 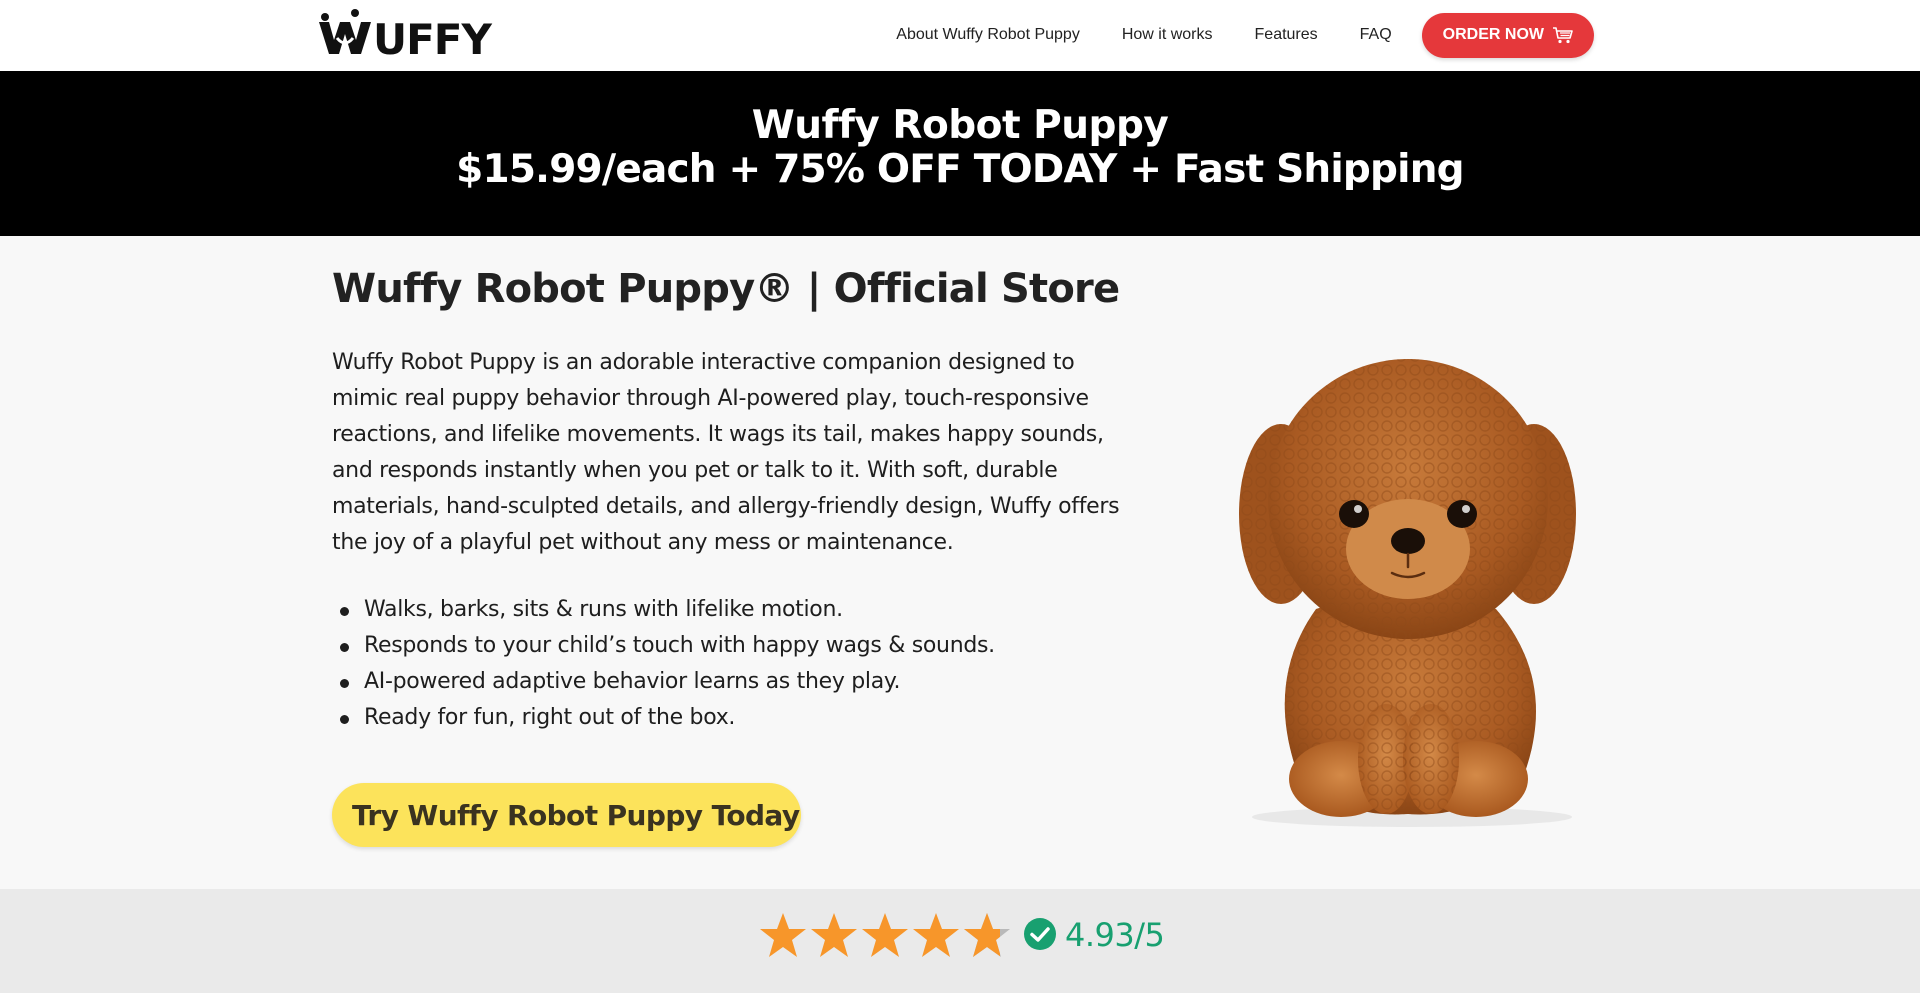 I want to click on wuffy-logo: UFFY, so click(x=405, y=34).